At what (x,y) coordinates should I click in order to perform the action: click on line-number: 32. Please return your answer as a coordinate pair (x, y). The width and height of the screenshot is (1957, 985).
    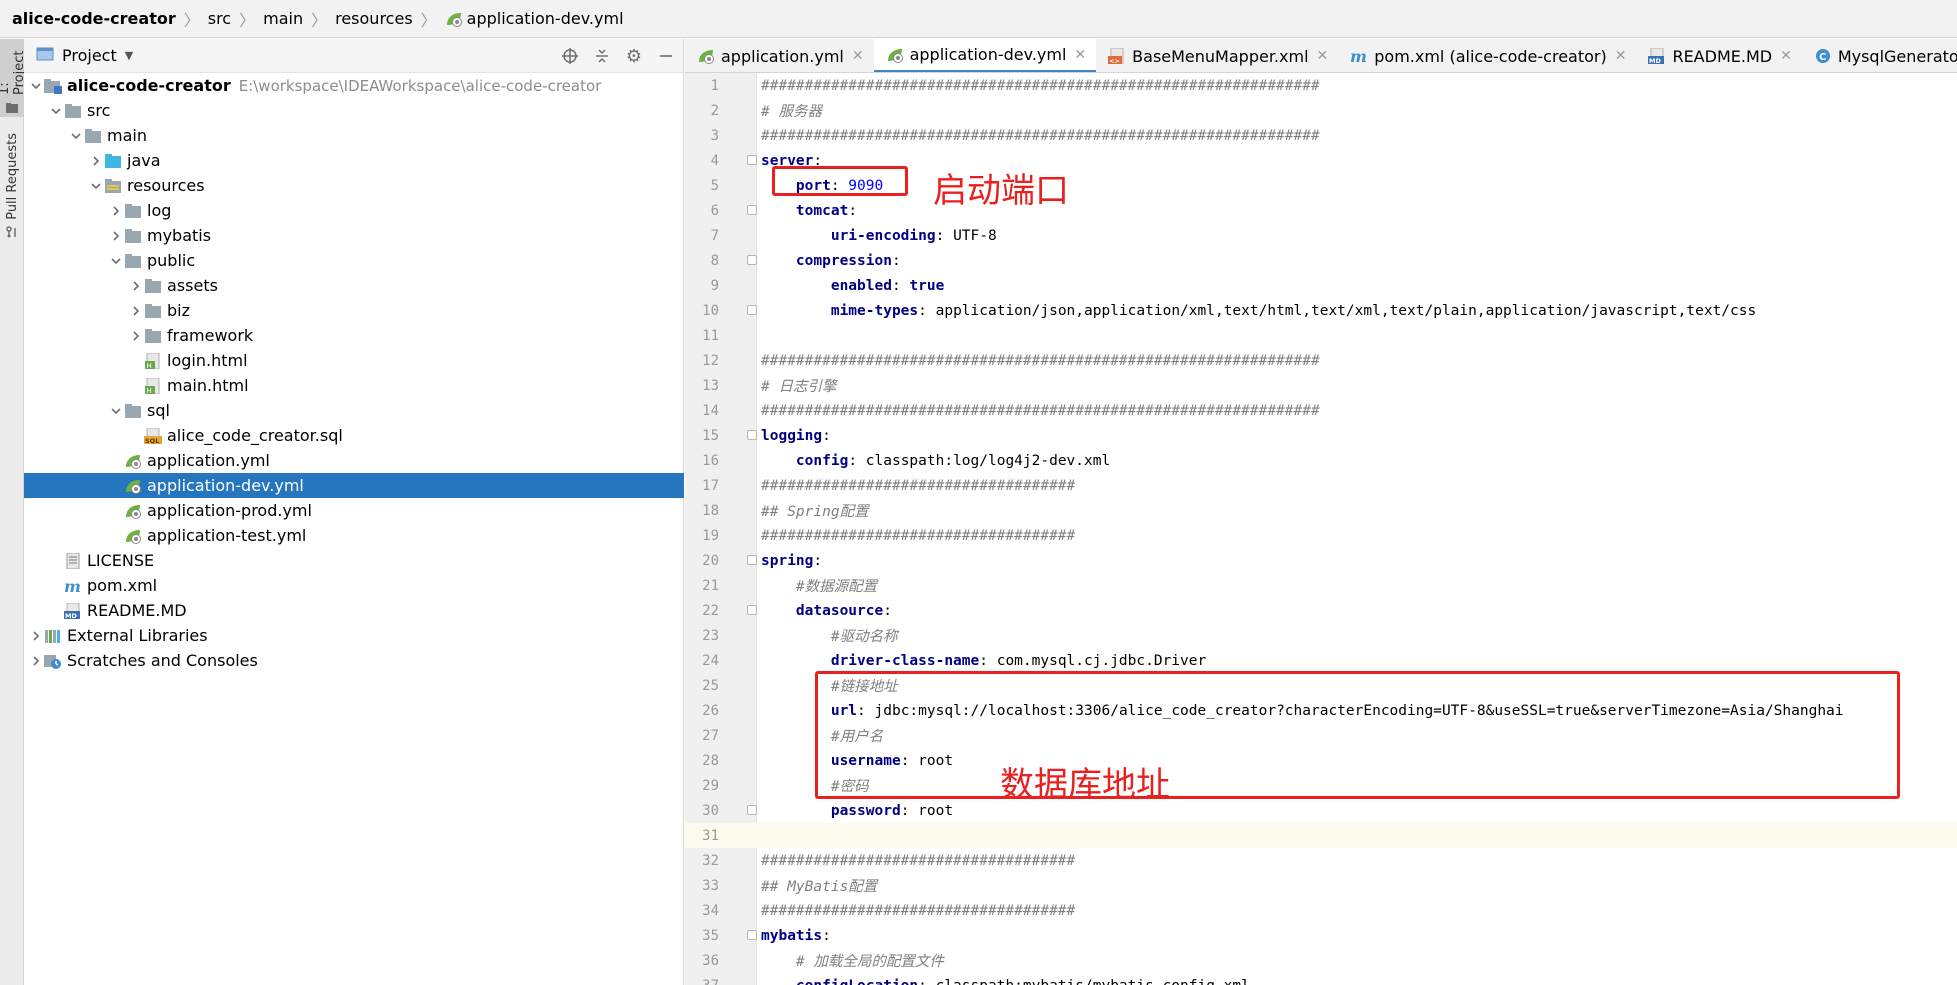
    Looking at the image, I should click on (710, 860).